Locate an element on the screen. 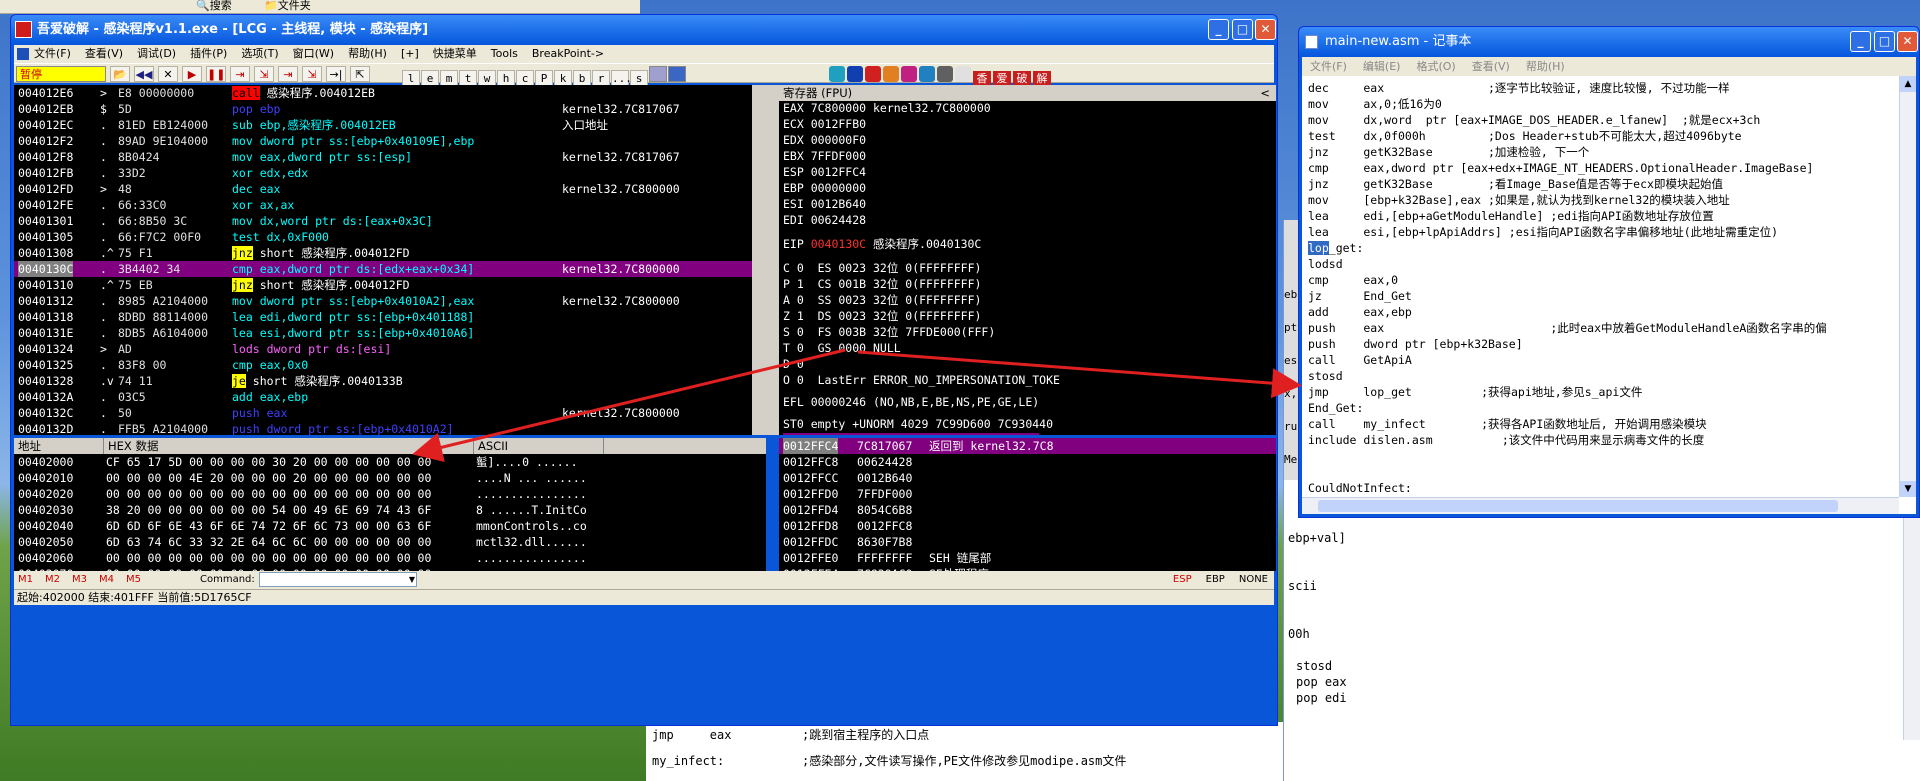  arrow-to-call is located at coordinates (629, 405).